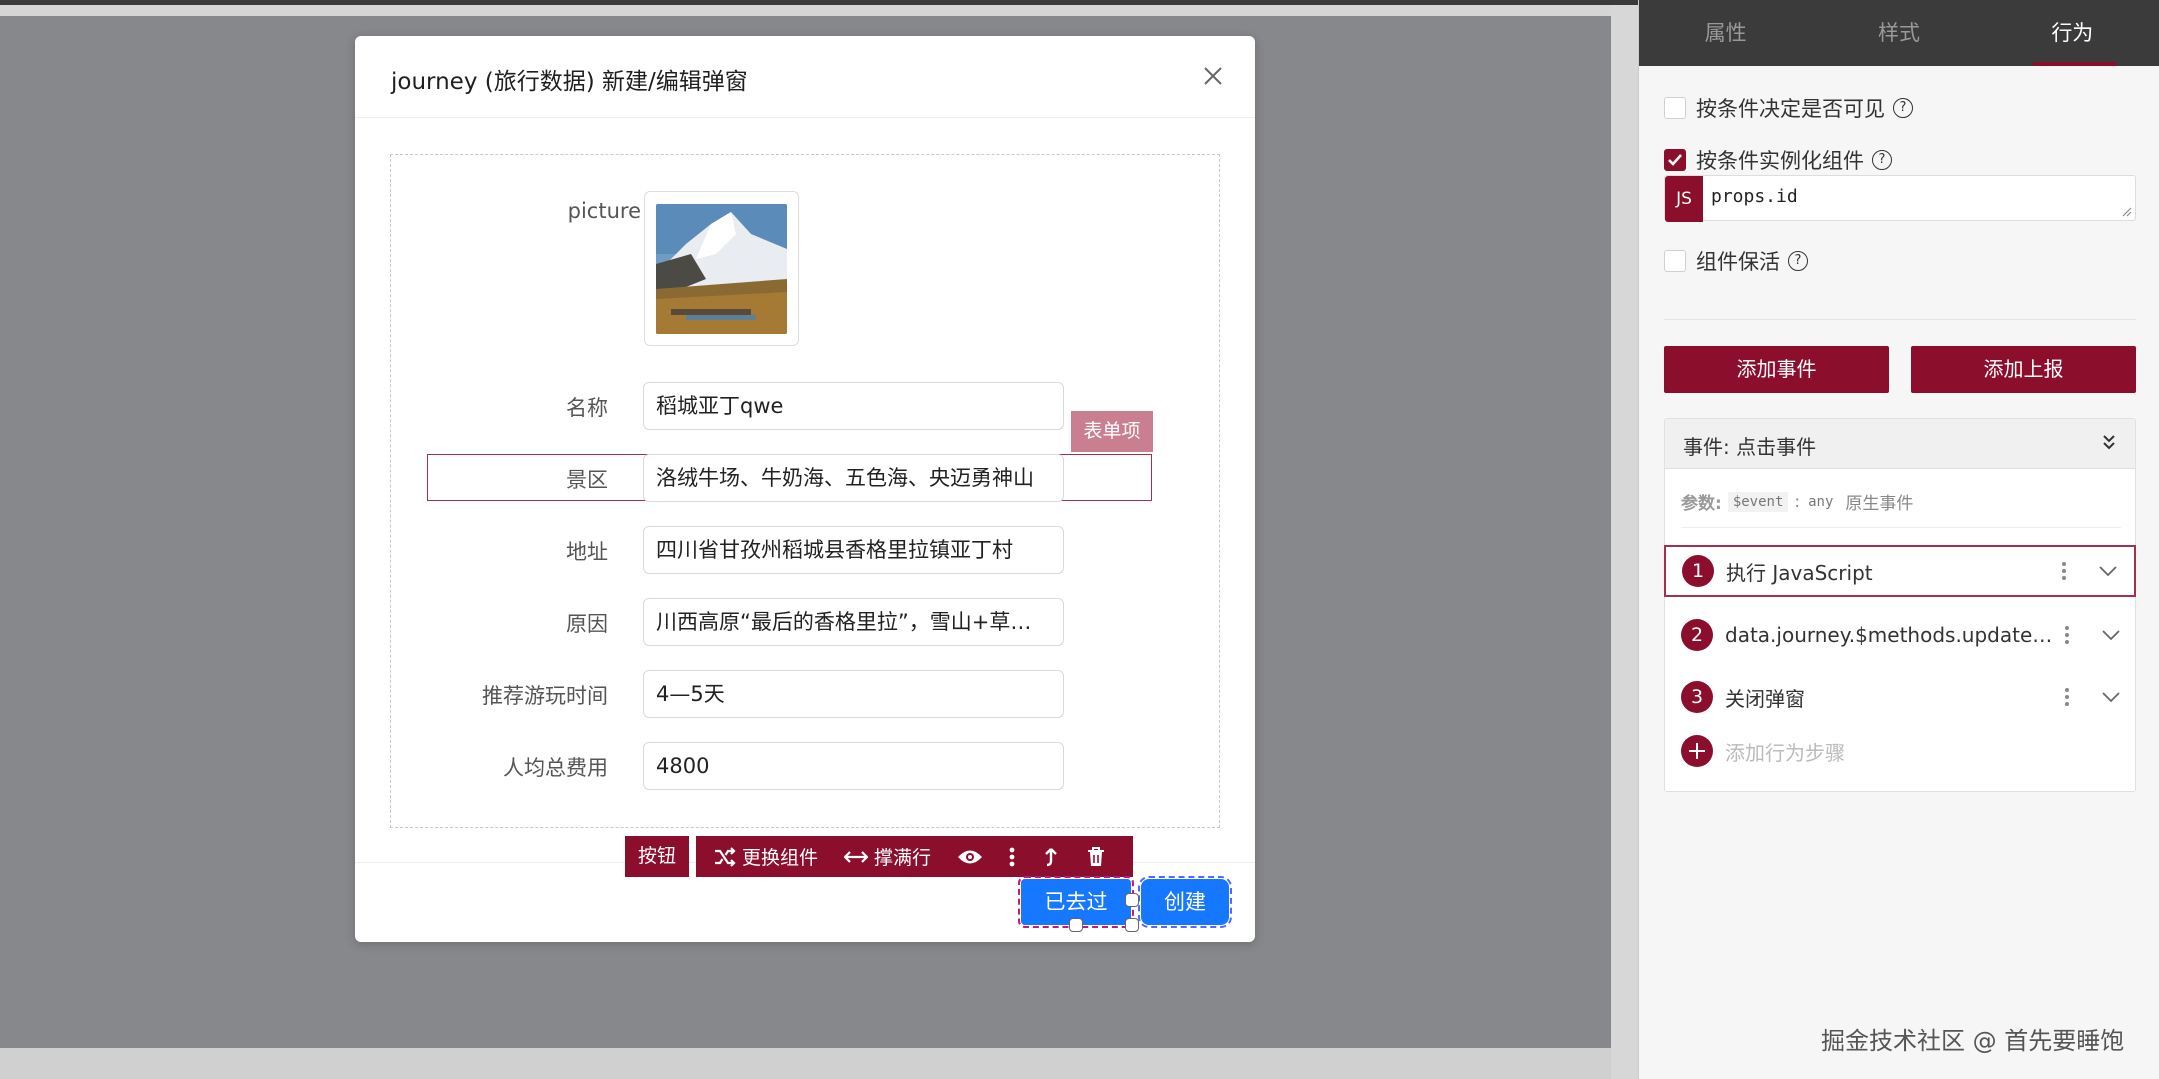  I want to click on cost-input: 4800, so click(853, 766).